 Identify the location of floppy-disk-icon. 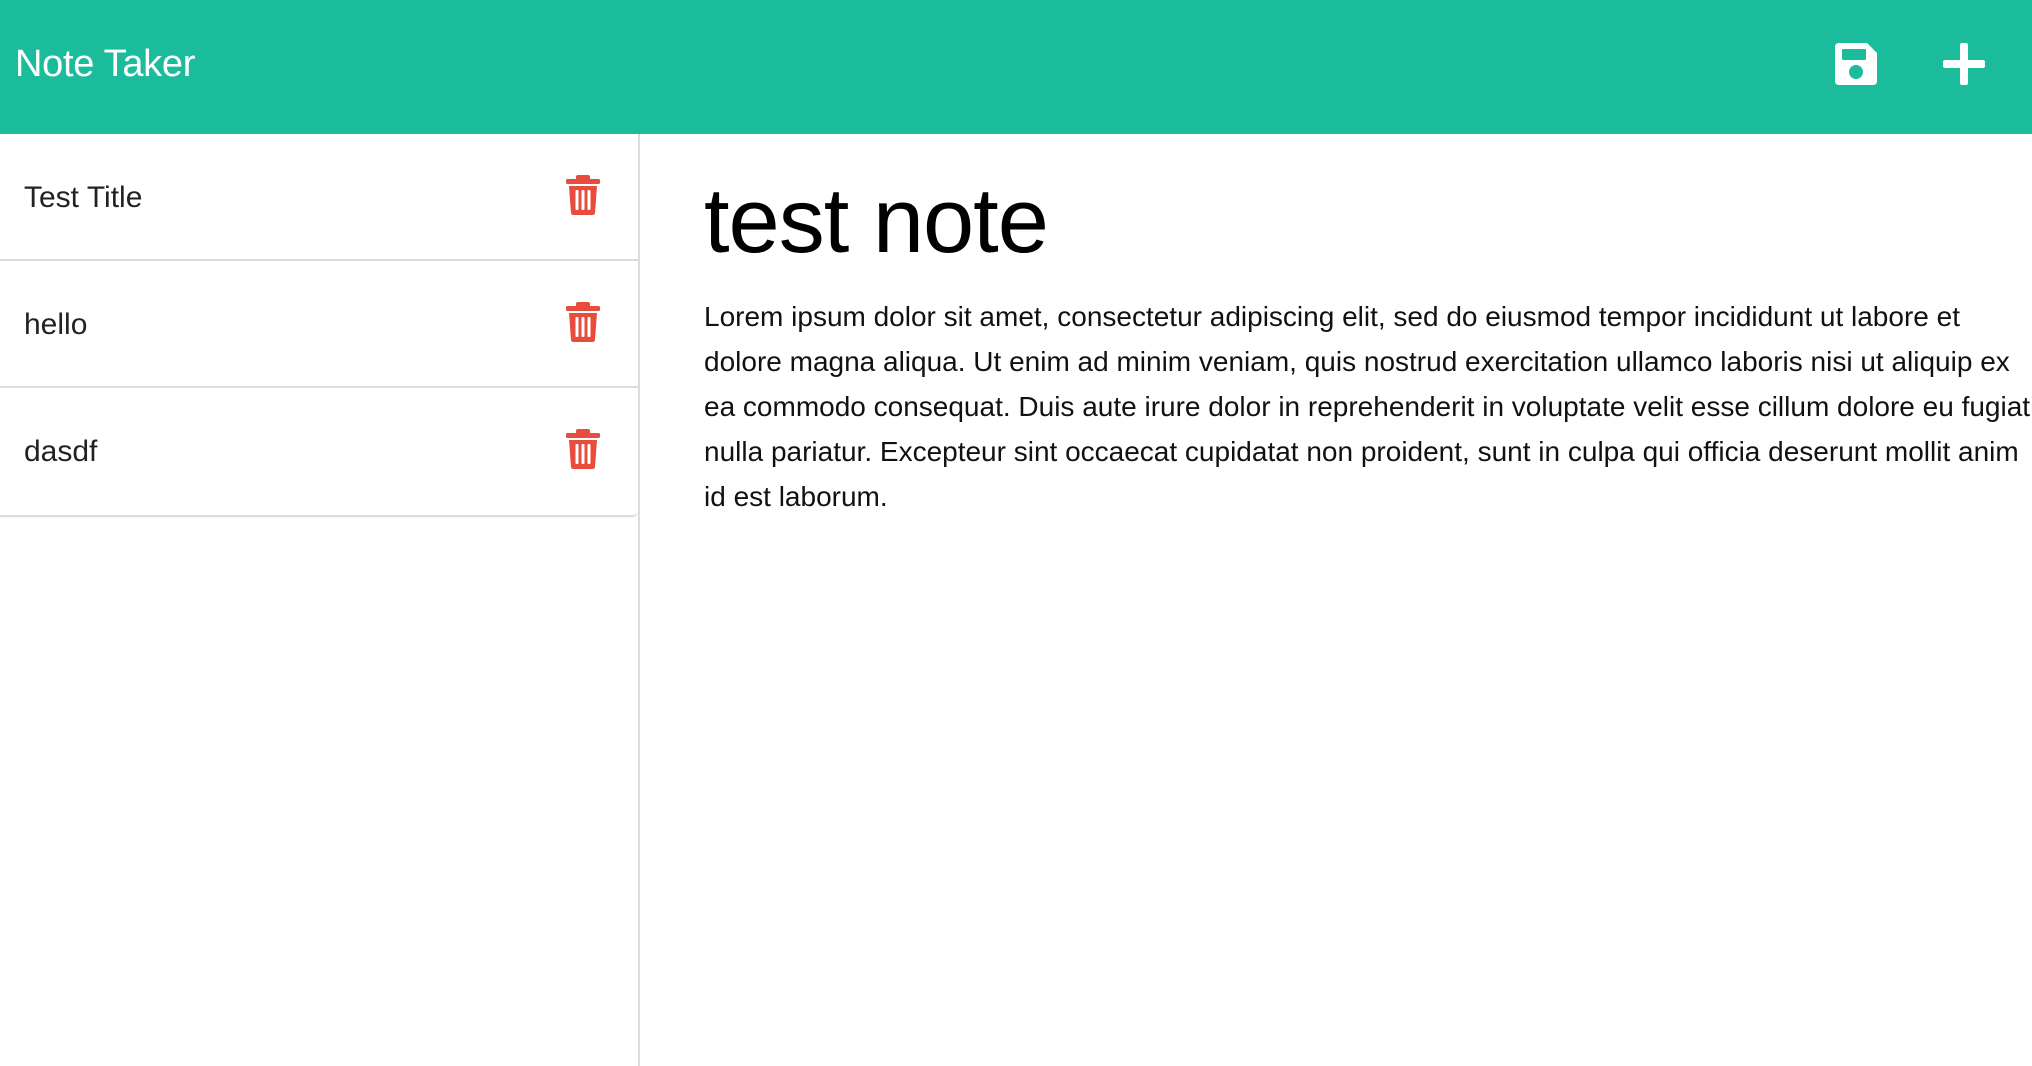
(1856, 64).